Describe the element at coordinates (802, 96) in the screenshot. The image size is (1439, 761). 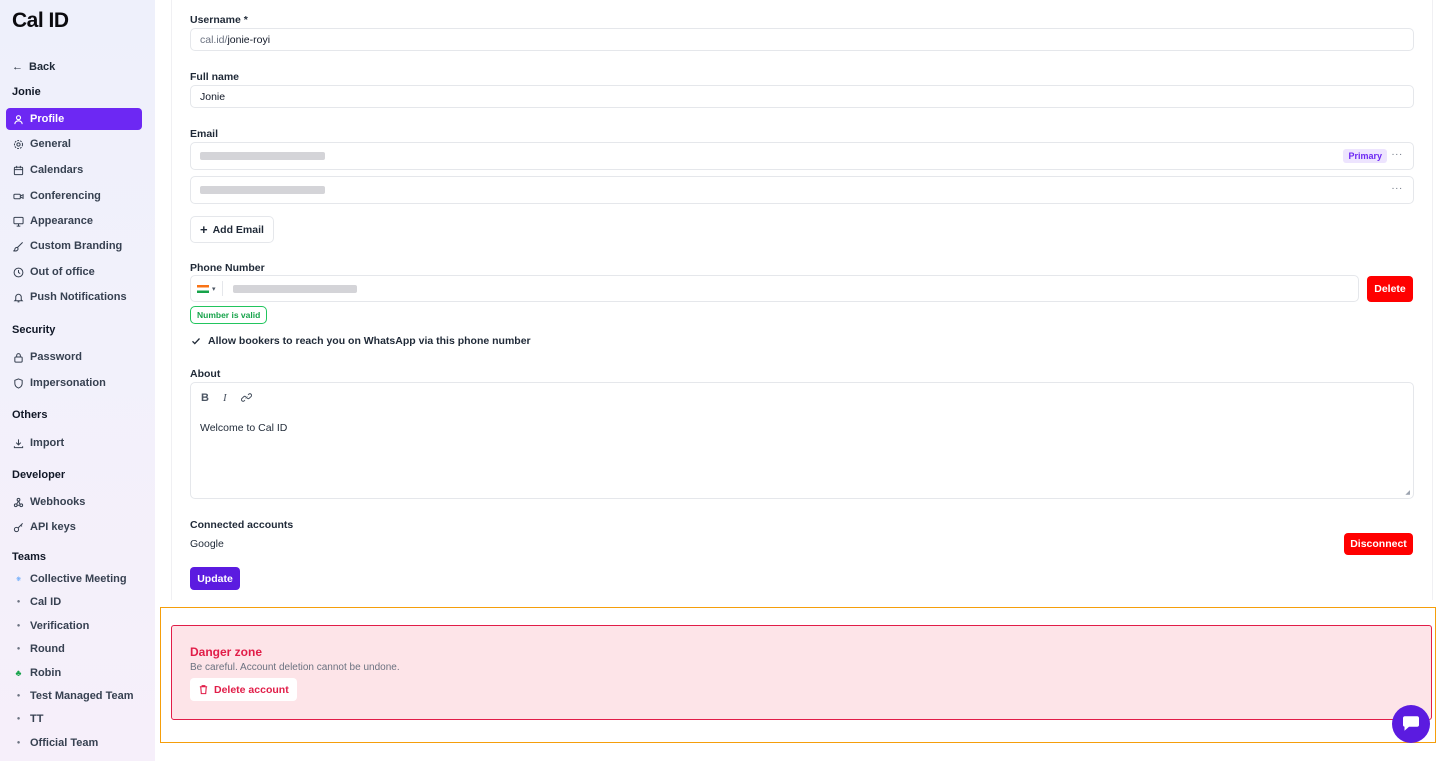
I see `fullname-input: Jonie` at that location.